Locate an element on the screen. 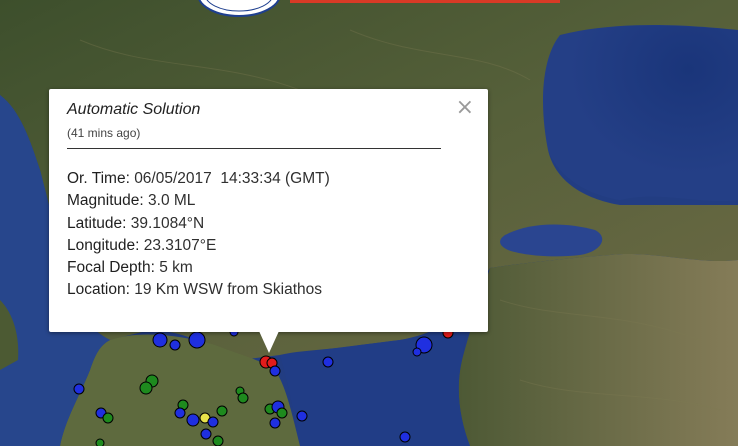 The height and width of the screenshot is (446, 738). info-label: Longitude: is located at coordinates (103, 245).